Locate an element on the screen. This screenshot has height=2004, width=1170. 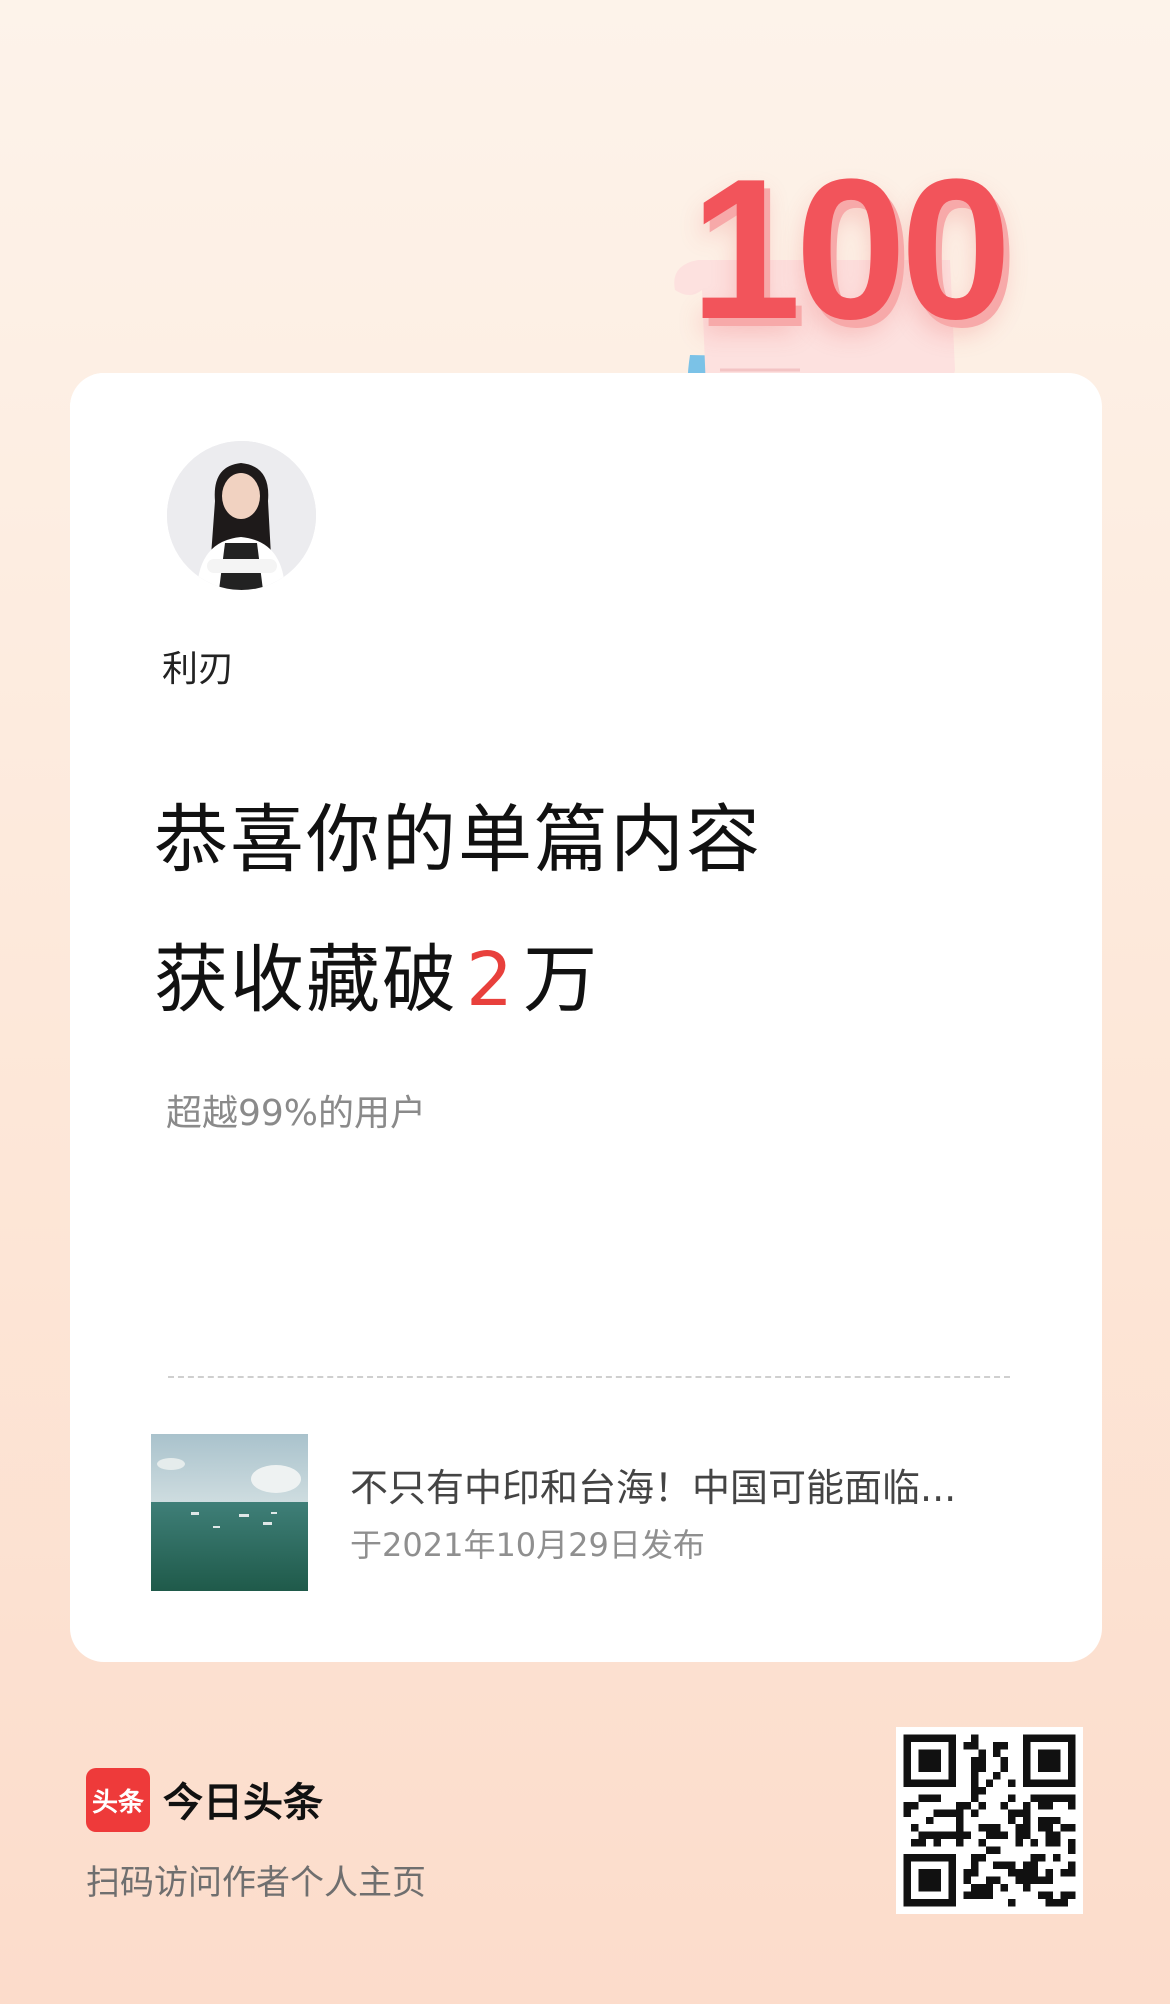
subtitle: 超越99%的用户 is located at coordinates (296, 1113).